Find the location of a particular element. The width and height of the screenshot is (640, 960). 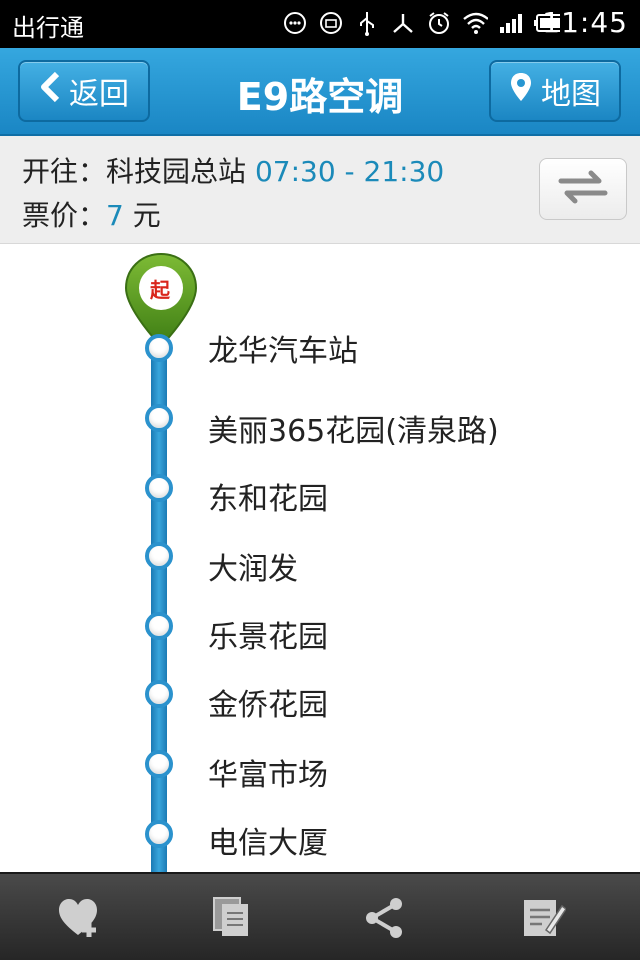

stop-name: 金侨花园 is located at coordinates (268, 702).